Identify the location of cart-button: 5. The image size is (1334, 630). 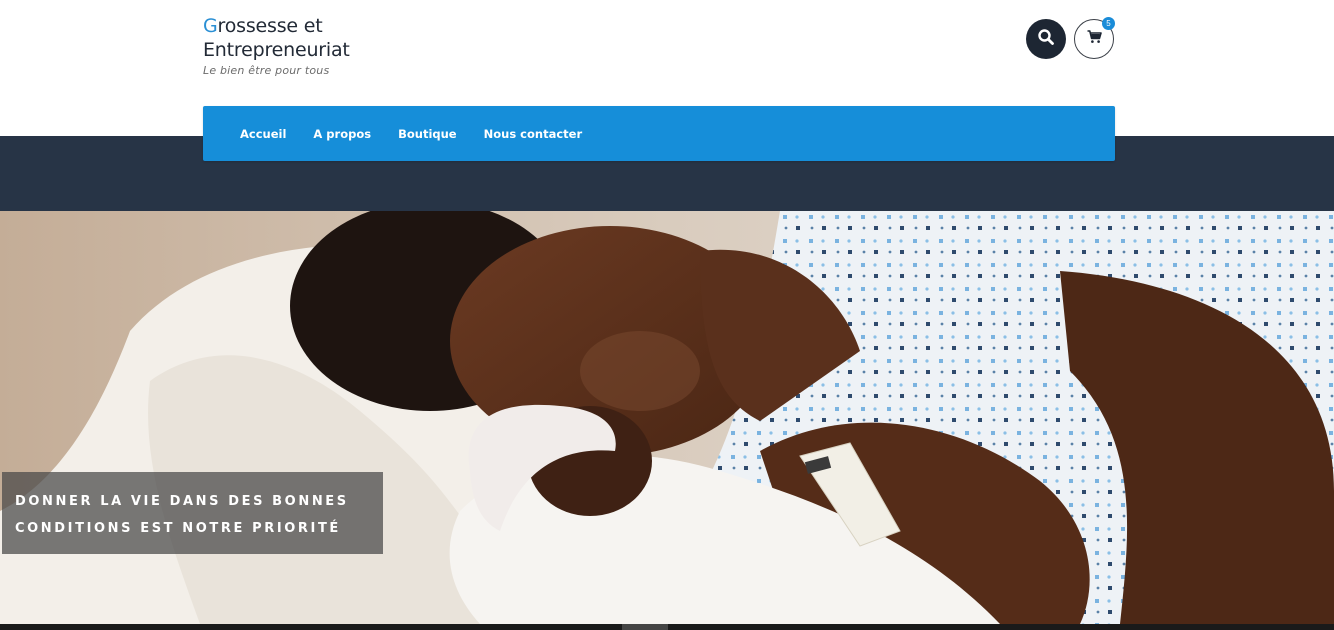
(1094, 38).